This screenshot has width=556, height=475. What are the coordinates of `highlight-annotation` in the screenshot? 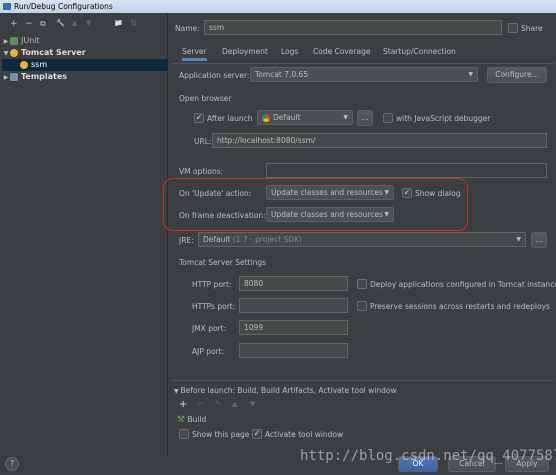 It's located at (315, 204).